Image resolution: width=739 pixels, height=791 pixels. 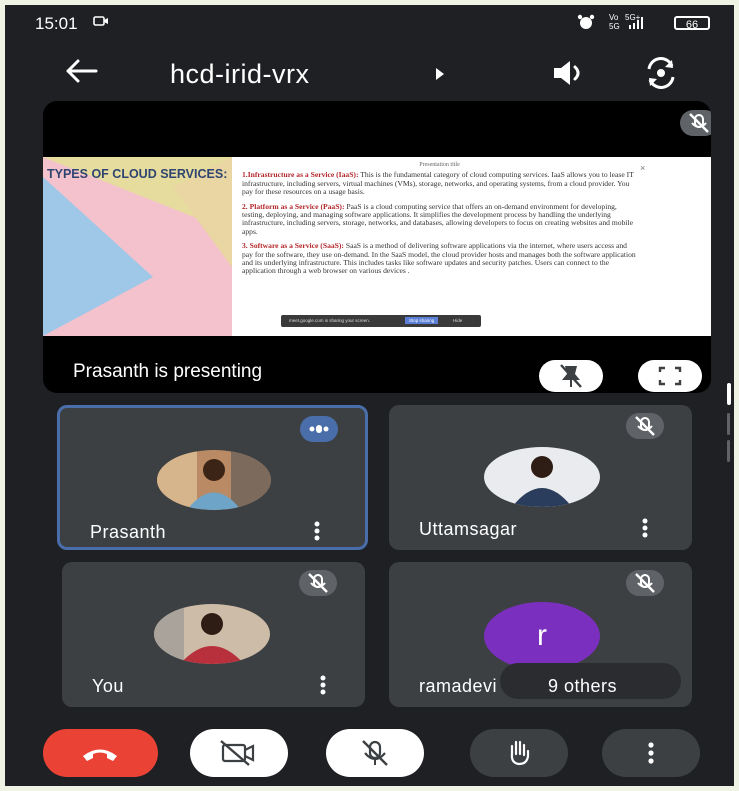 I want to click on alarm-icon, so click(x=586, y=23).